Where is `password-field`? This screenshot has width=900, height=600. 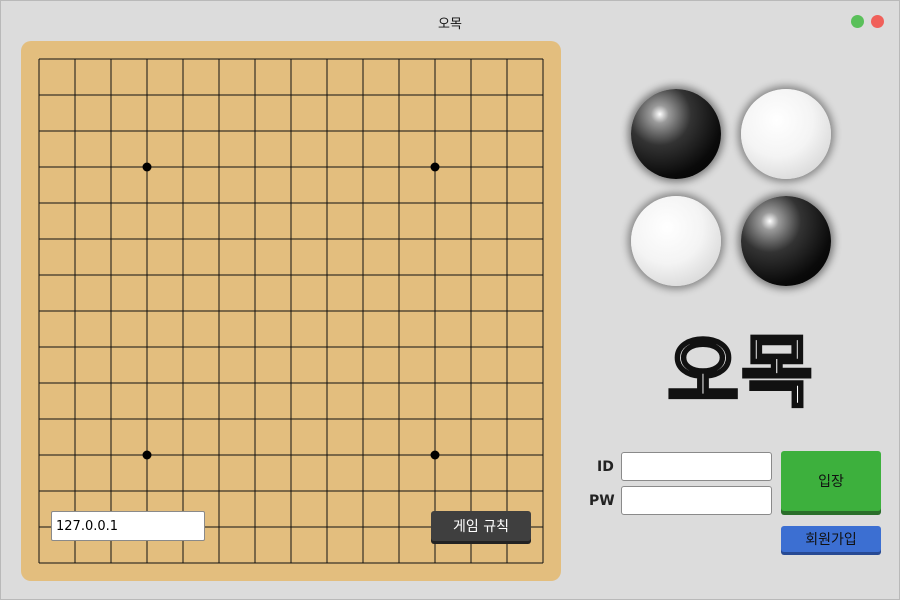 password-field is located at coordinates (696, 500).